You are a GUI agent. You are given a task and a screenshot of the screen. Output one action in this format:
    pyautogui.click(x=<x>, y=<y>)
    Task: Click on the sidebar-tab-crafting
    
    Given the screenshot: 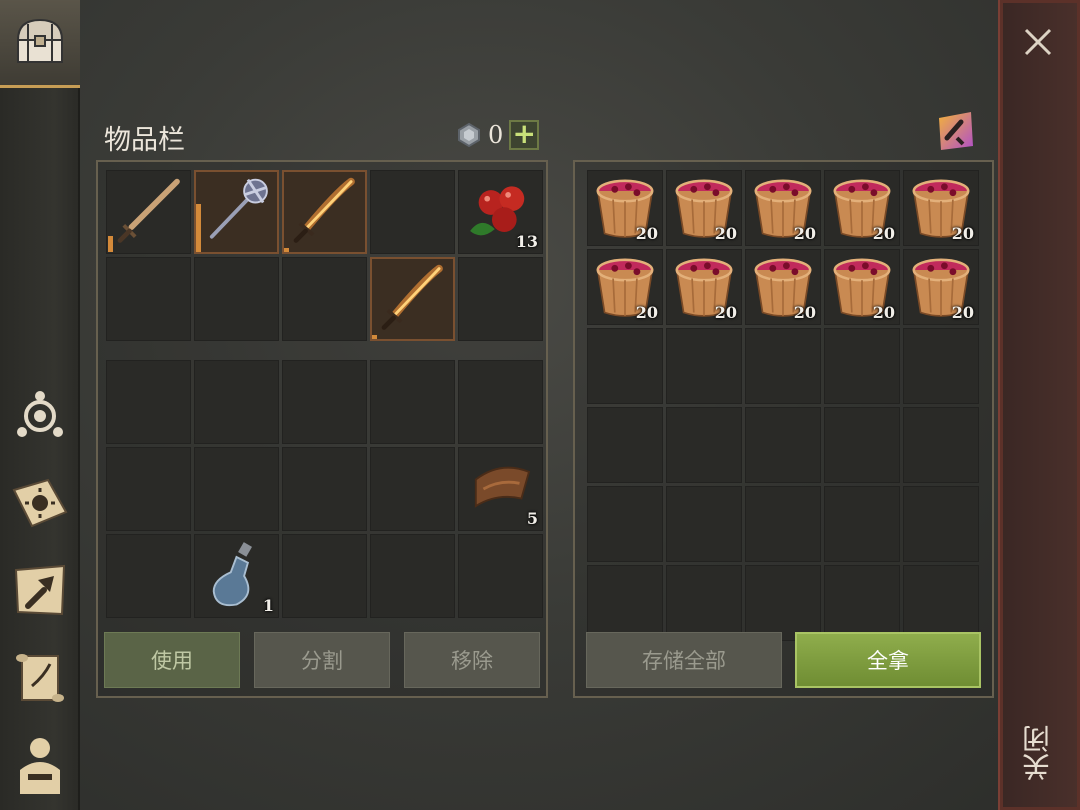 What is the action you would take?
    pyautogui.click(x=40, y=591)
    